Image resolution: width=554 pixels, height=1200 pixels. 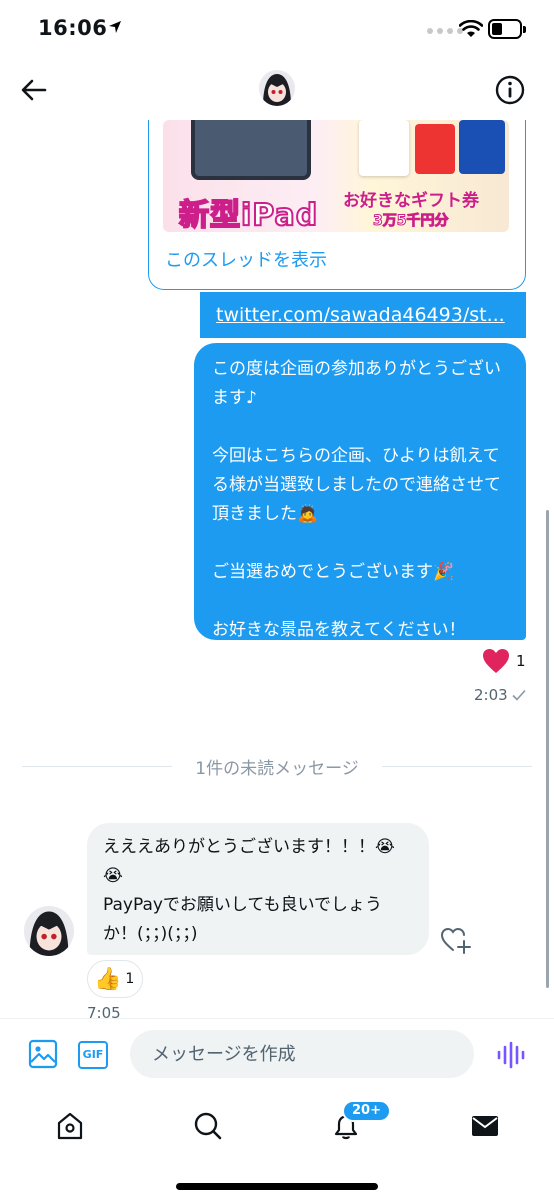 What do you see at coordinates (277, 1146) in the screenshot?
I see `bottom-tab-bar: 20+` at bounding box center [277, 1146].